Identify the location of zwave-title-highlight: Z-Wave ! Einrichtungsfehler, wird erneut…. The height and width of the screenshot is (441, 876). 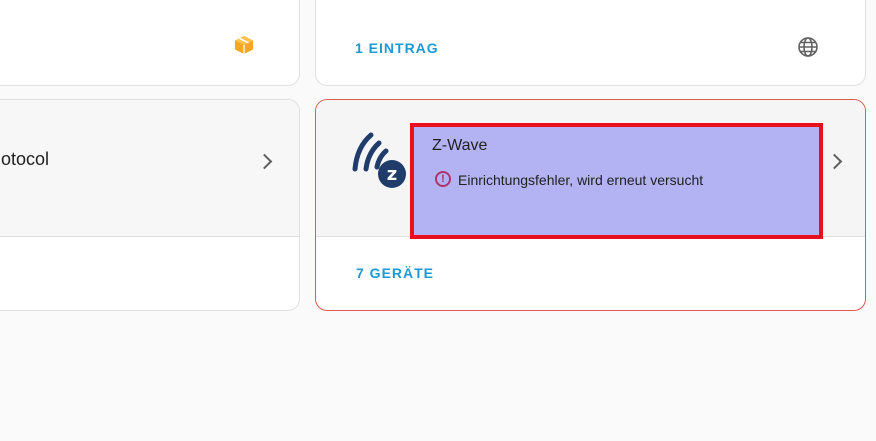
(616, 181).